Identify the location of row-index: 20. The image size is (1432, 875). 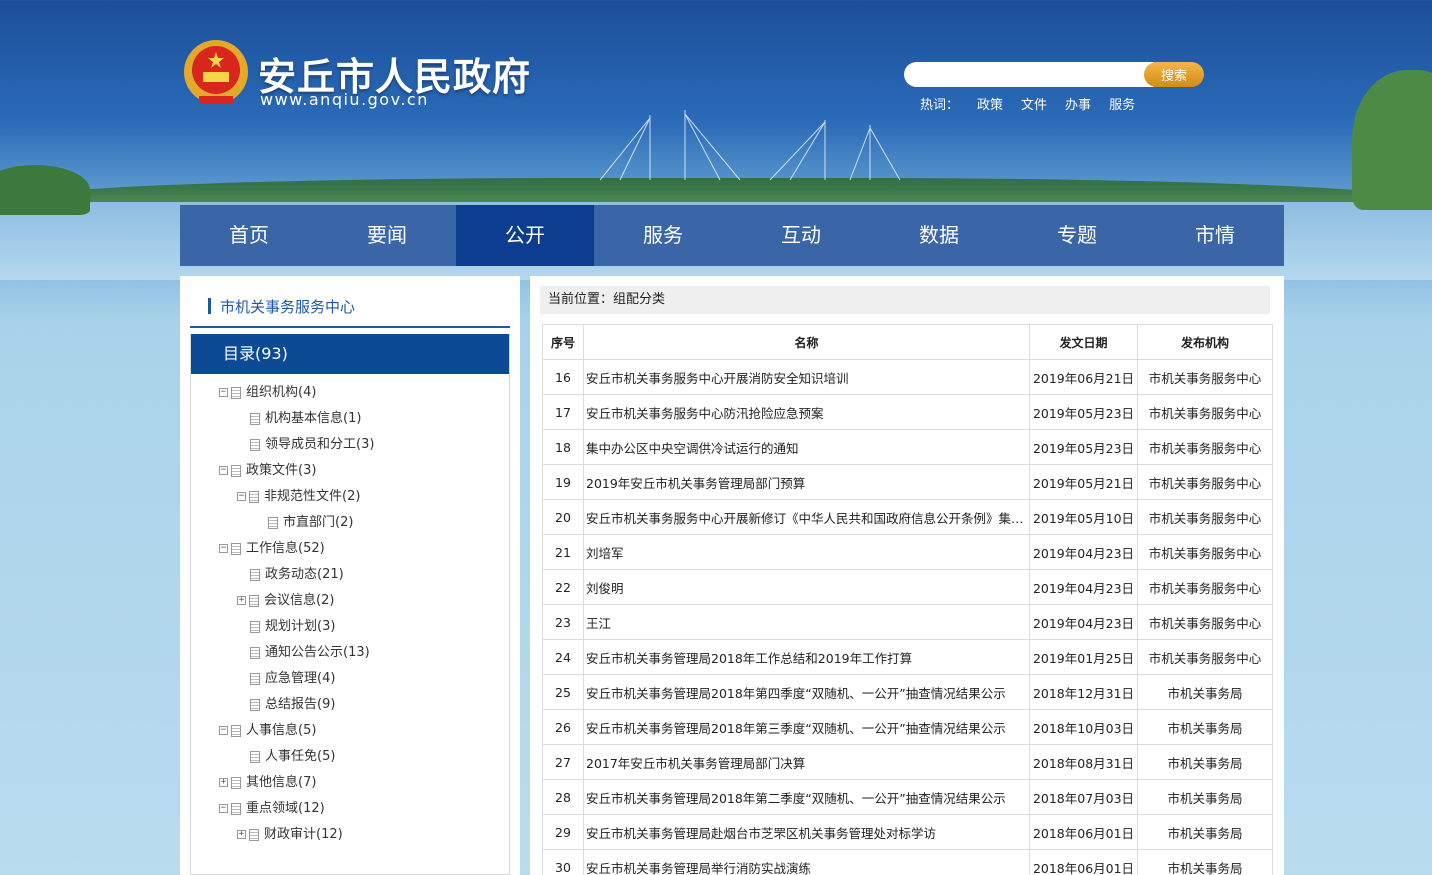
(563, 517).